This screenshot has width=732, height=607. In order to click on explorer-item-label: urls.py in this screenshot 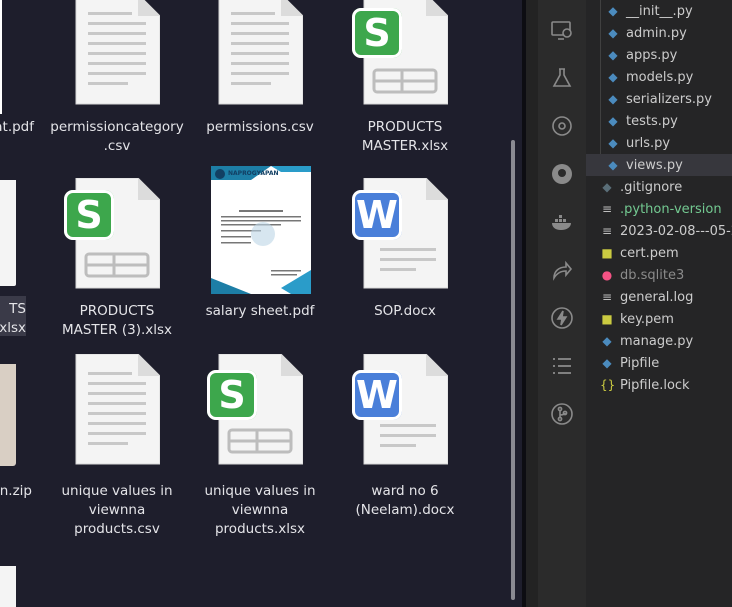, I will do `click(648, 143)`.